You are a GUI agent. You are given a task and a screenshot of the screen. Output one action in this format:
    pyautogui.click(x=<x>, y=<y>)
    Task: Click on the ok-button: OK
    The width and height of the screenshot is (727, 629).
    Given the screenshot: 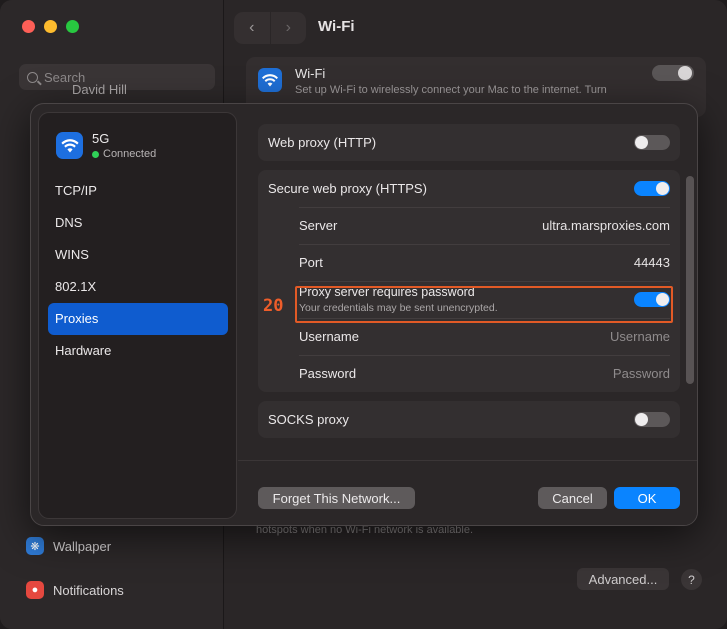 What is the action you would take?
    pyautogui.click(x=647, y=498)
    